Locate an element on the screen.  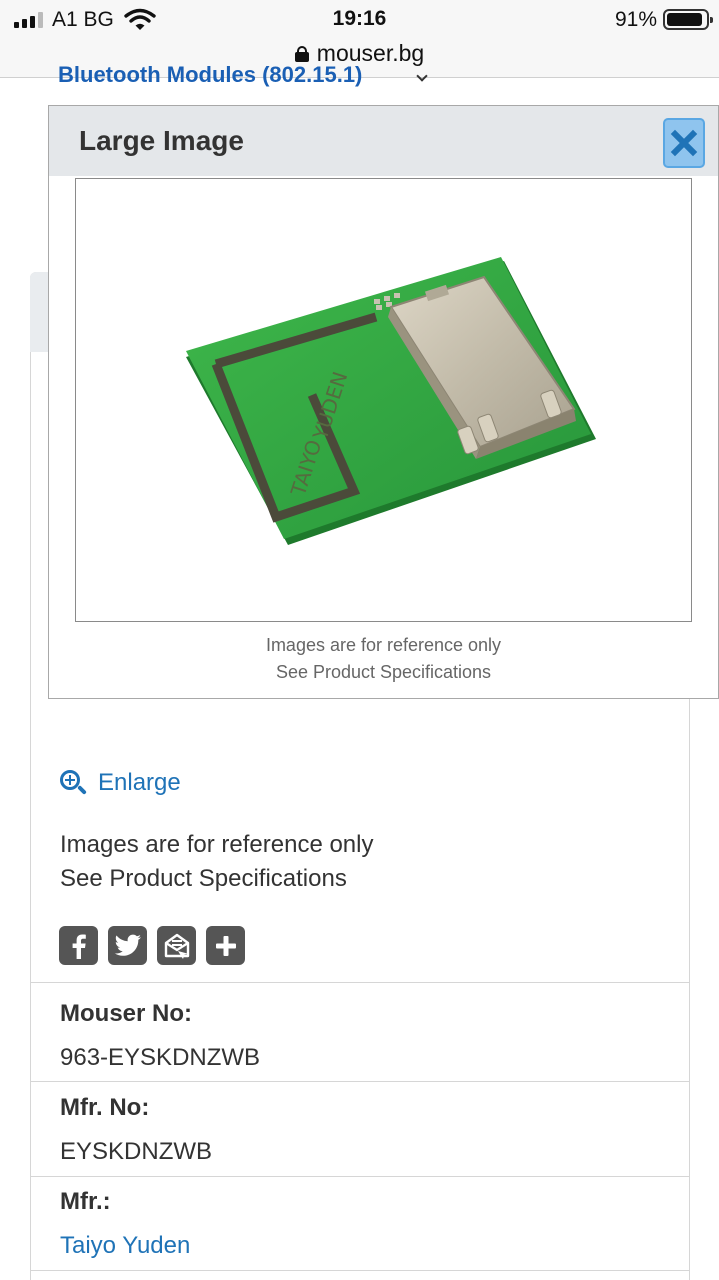
product-image: TAIYO YUDEN is located at coordinates (391, 401).